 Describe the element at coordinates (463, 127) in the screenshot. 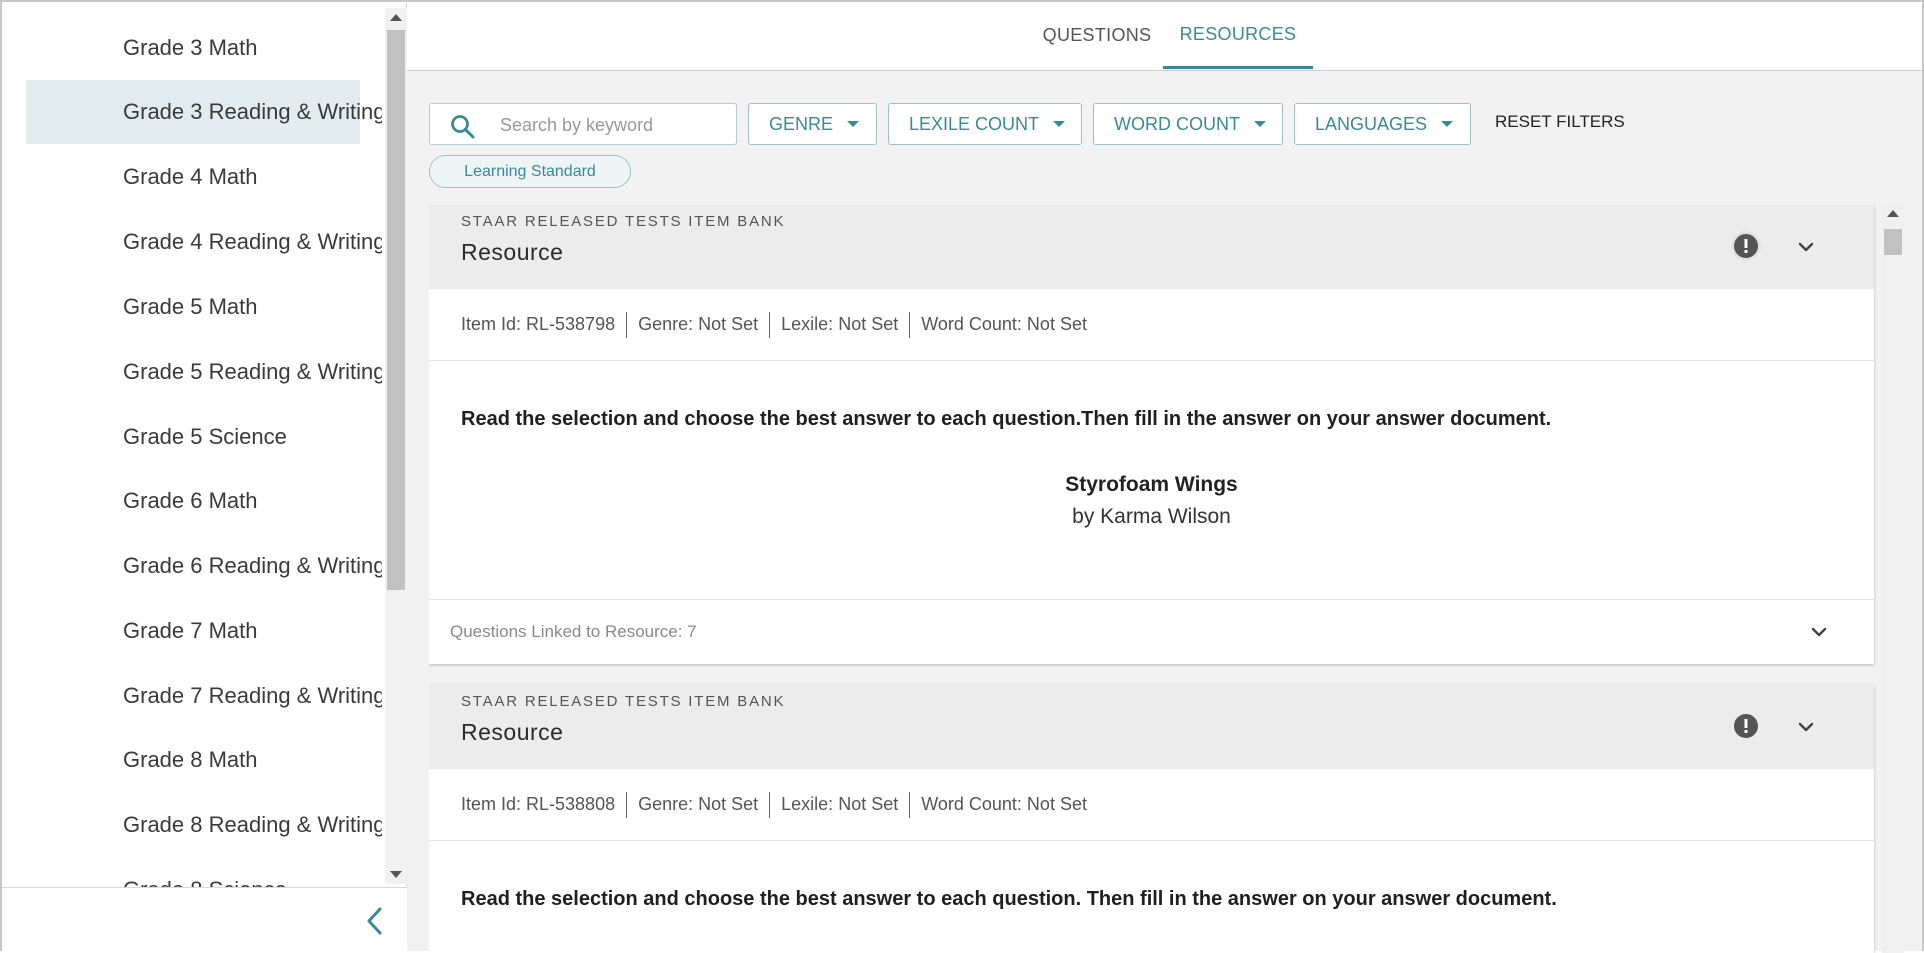

I see `search-icon` at that location.